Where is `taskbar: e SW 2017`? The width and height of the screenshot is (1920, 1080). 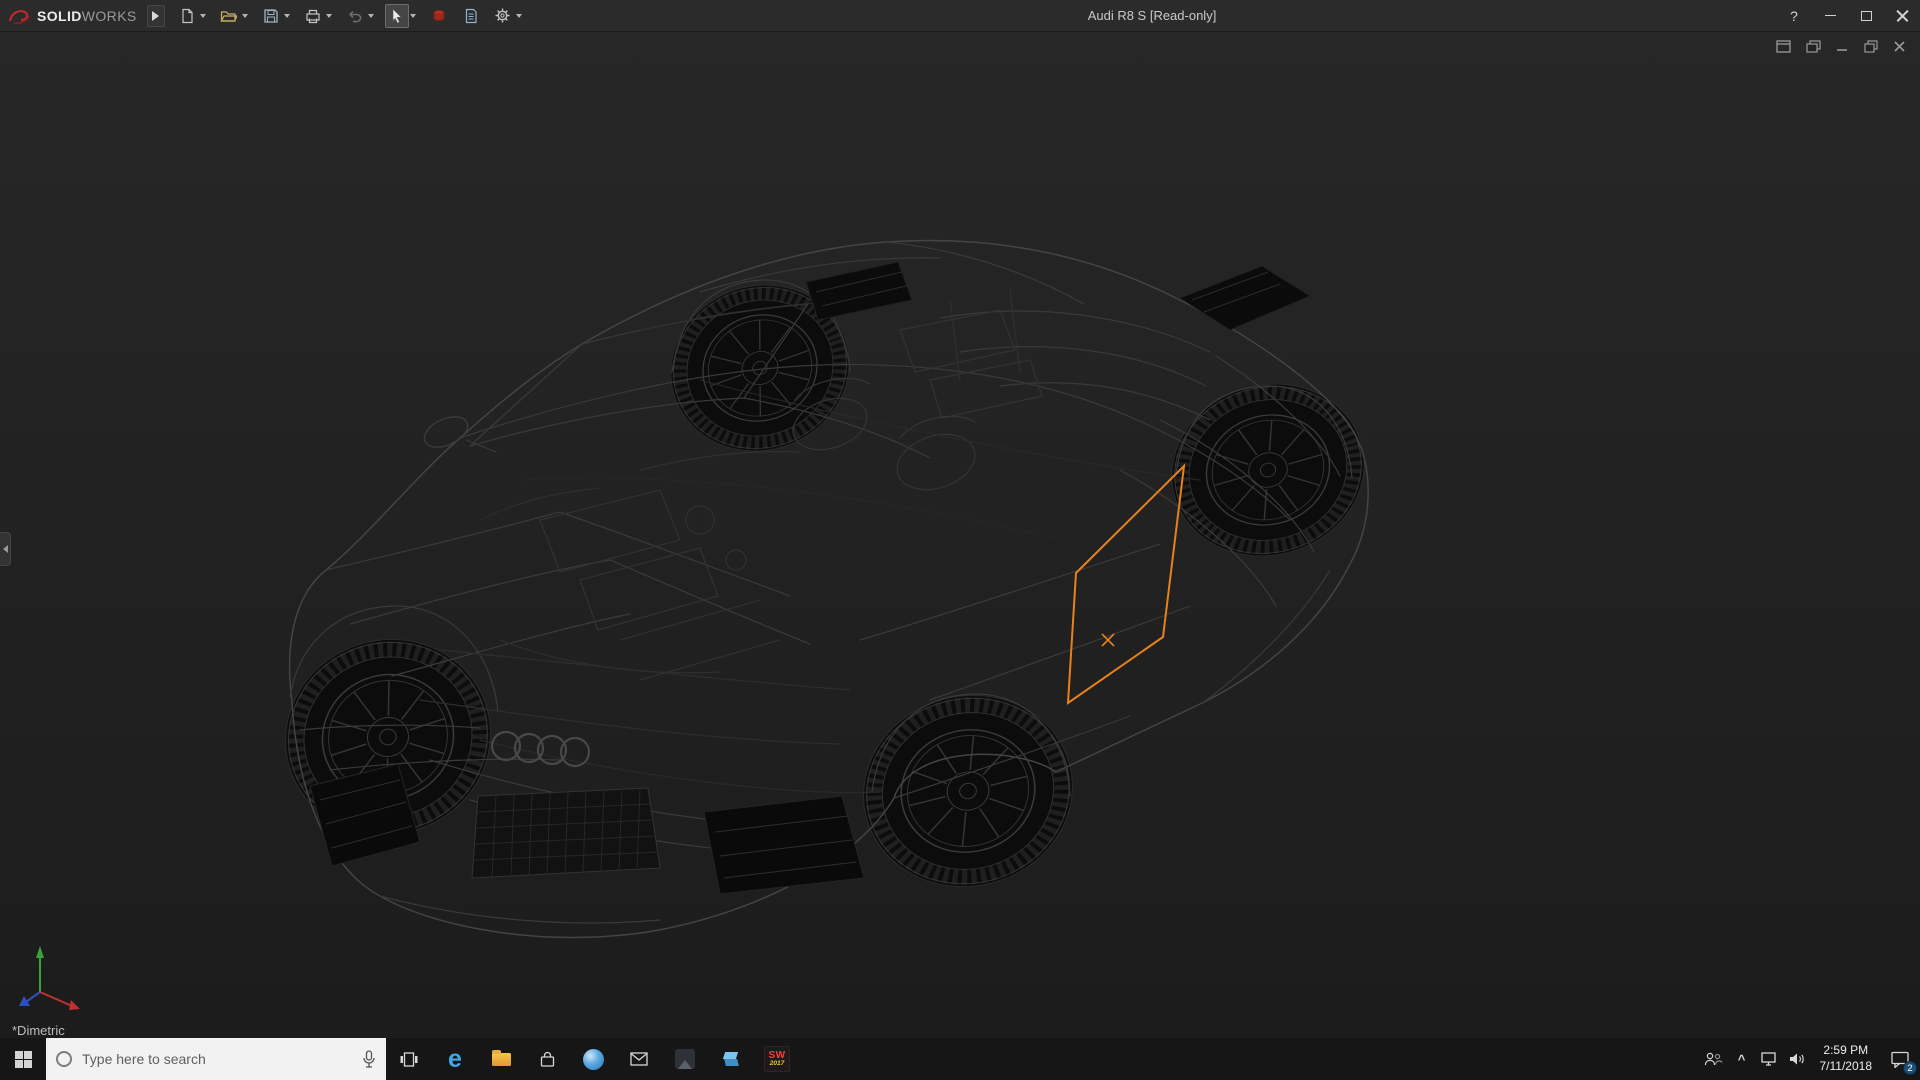 taskbar: e SW 2017 is located at coordinates (960, 1059).